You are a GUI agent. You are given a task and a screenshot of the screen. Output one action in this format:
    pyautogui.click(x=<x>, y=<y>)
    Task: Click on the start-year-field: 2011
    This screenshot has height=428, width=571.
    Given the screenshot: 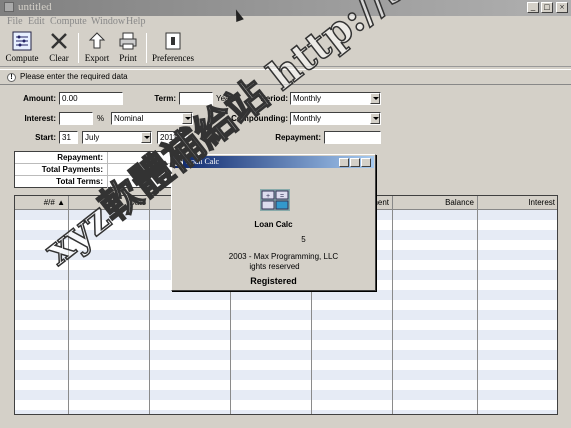 What is the action you would take?
    pyautogui.click(x=172, y=137)
    